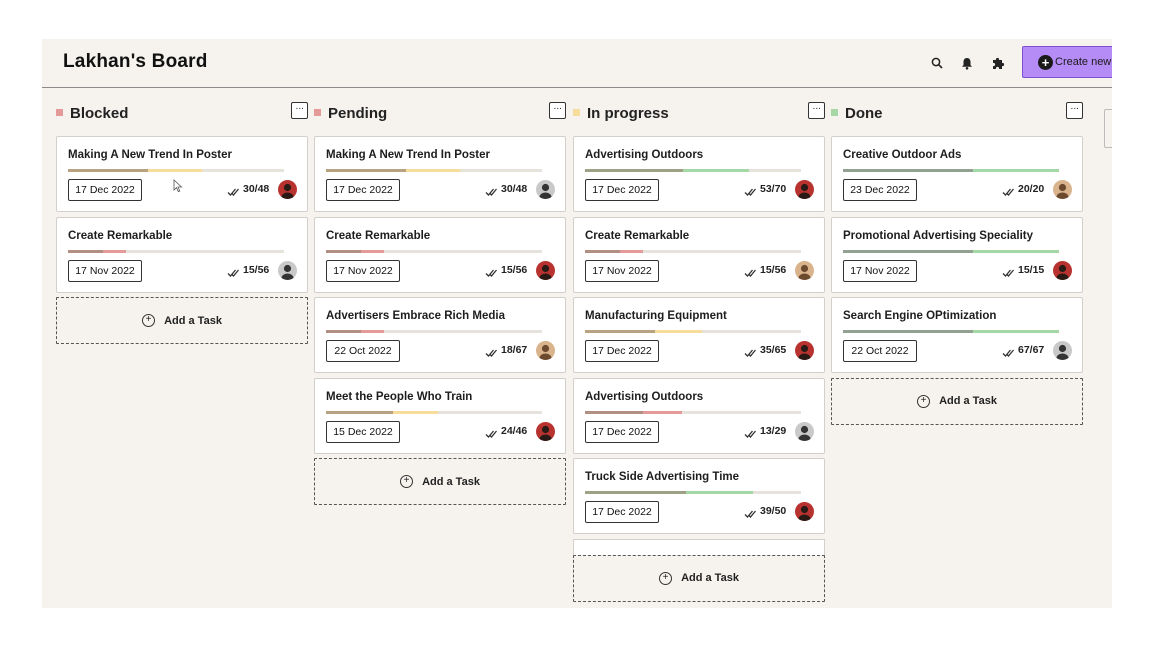 The width and height of the screenshot is (1152, 648). I want to click on task-title: Promotional Advertising Speciality, so click(938, 235).